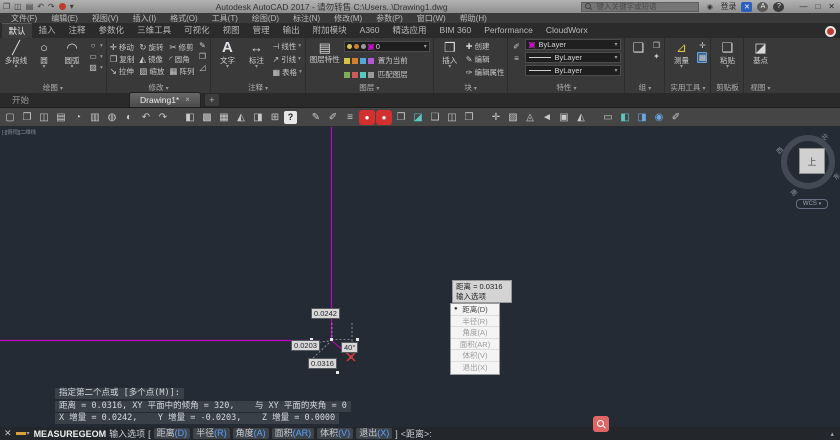 This screenshot has height=440, width=840. I want to click on offset-icon: ◿, so click(202, 67).